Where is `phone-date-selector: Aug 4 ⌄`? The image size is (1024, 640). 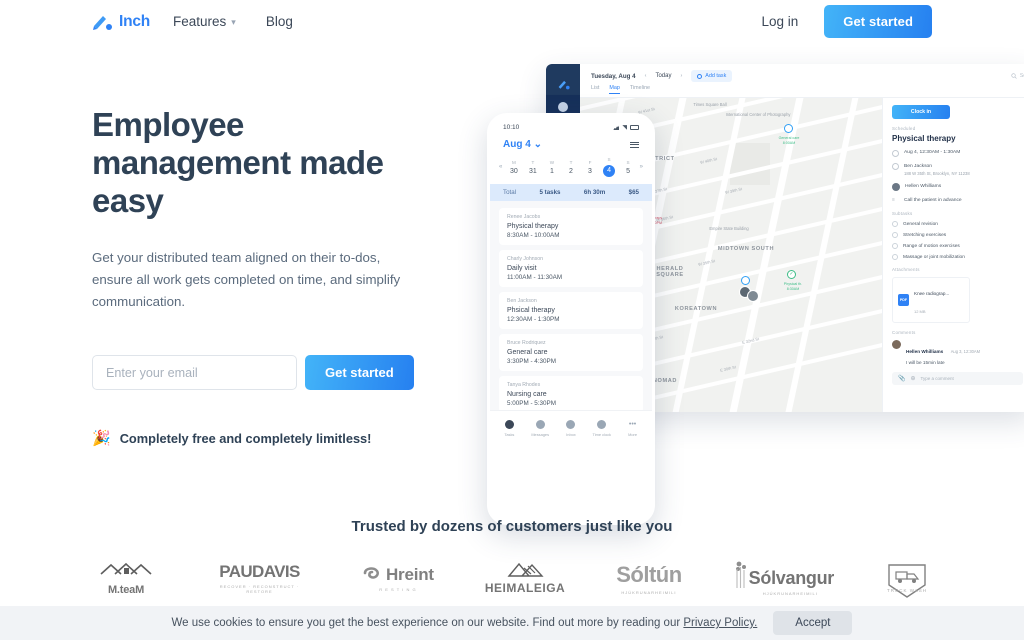
phone-date-selector: Aug 4 ⌄ is located at coordinates (522, 144).